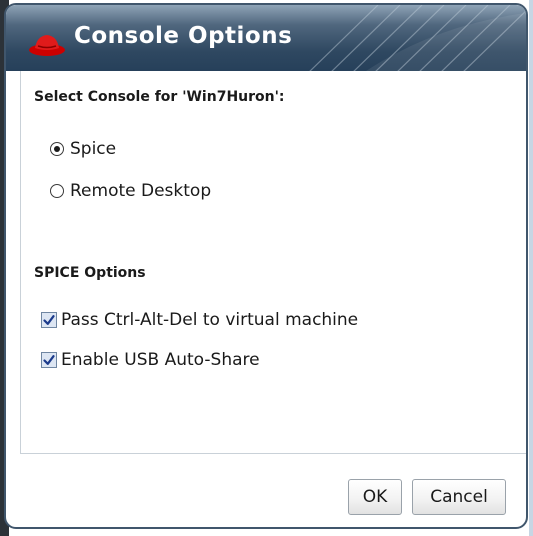  I want to click on redhat-shadowman-icon, so click(47, 45).